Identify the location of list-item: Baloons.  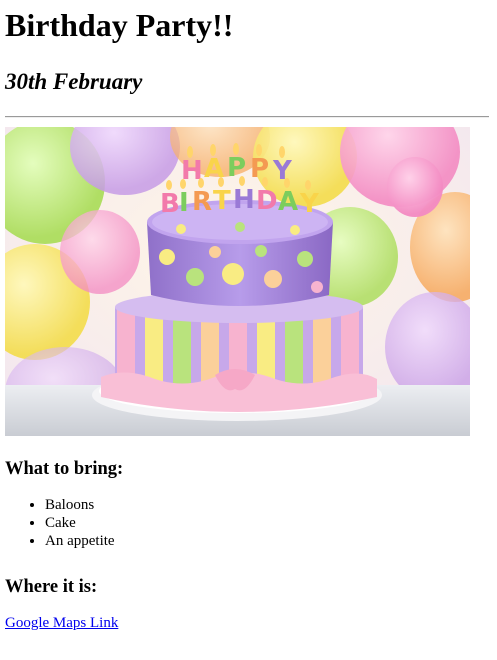
(268, 505).